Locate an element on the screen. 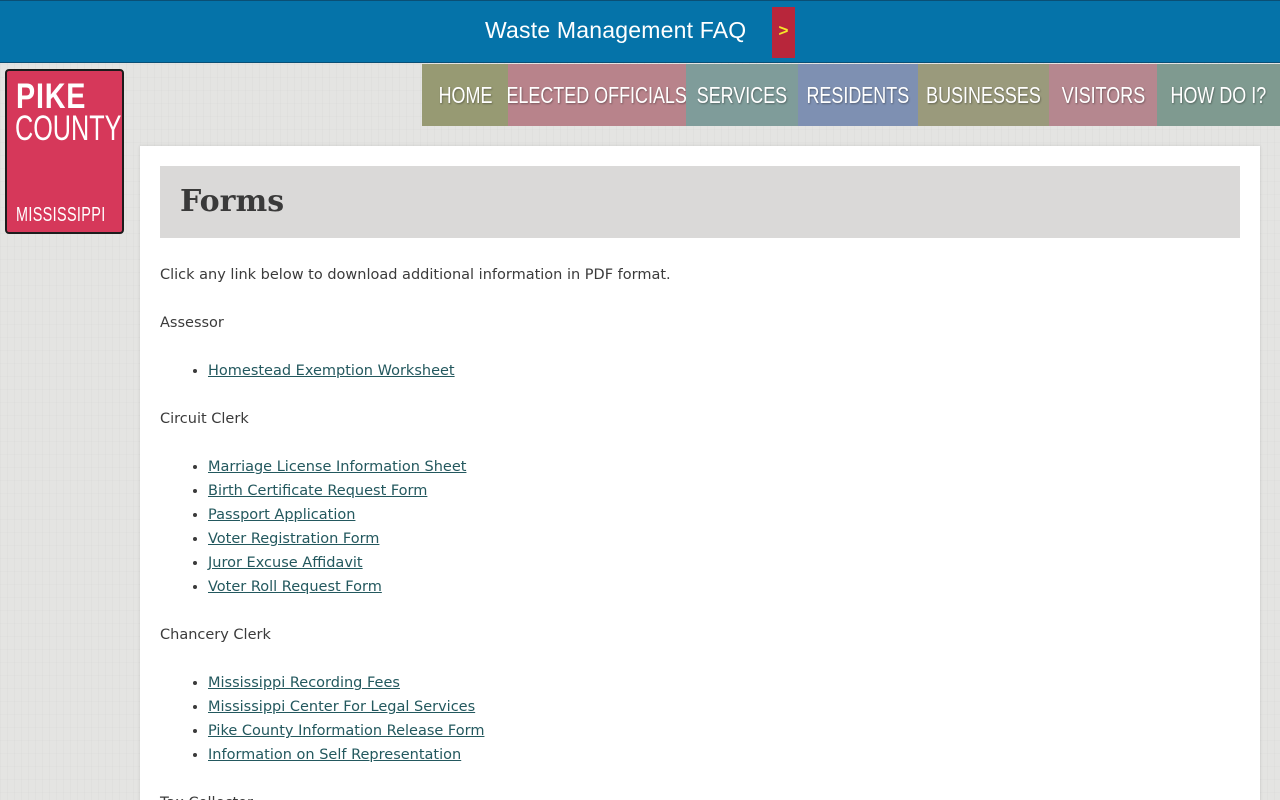 This screenshot has width=1280, height=800. nav-item-label: HOW DO I? is located at coordinates (1218, 94).